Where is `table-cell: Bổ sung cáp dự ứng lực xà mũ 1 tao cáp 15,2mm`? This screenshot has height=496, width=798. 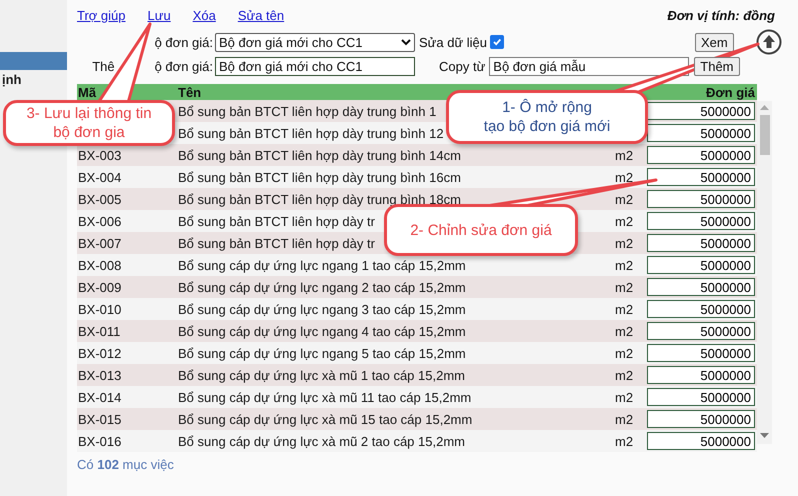 table-cell: Bổ sung cáp dự ứng lực xà mũ 1 tao cáp 15,2mm is located at coordinates (321, 375).